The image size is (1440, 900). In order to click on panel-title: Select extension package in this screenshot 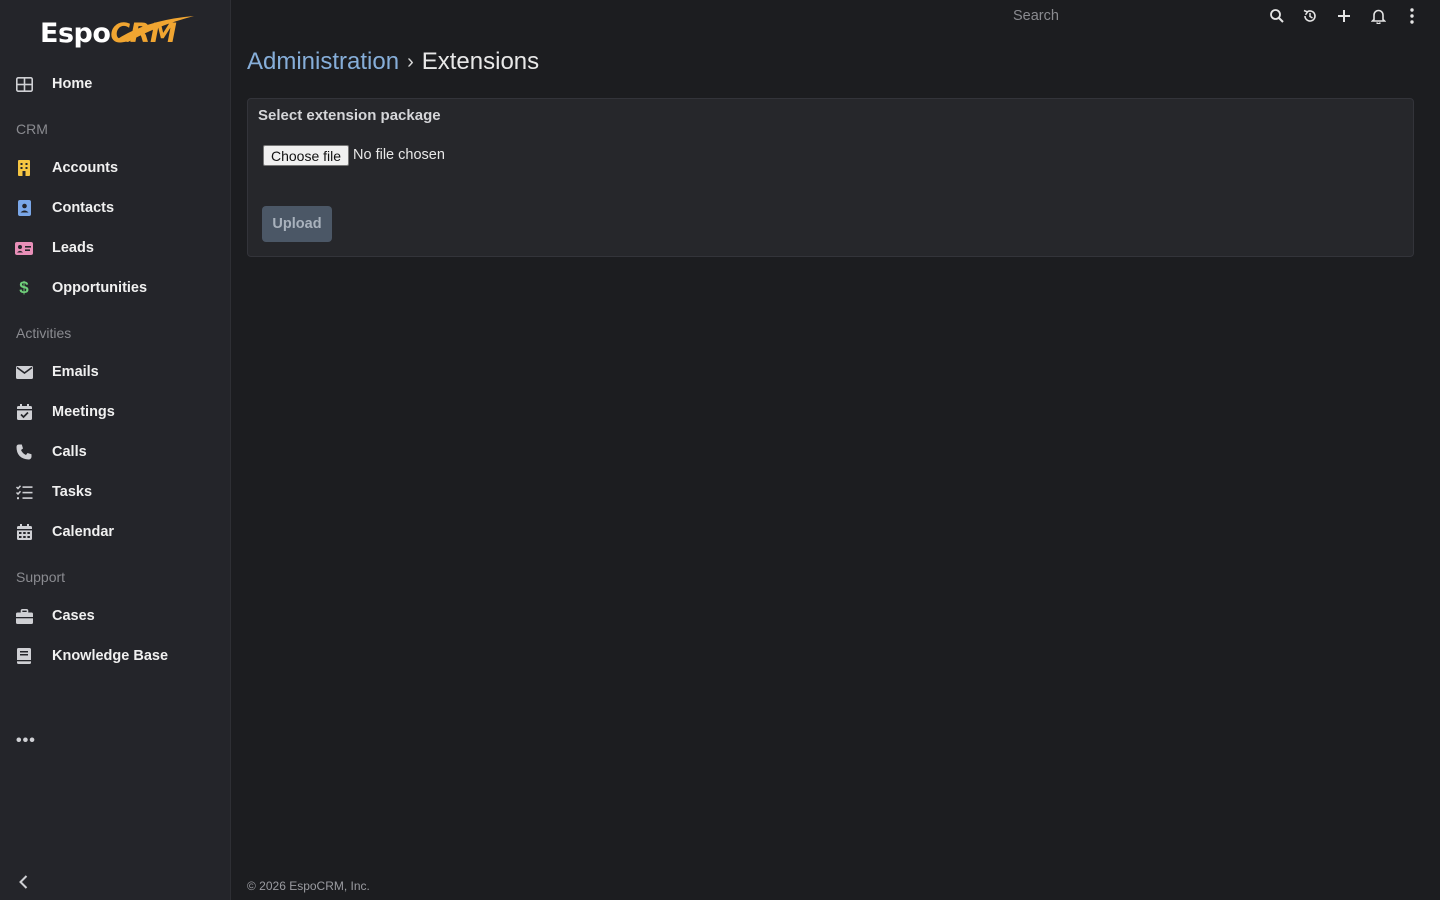, I will do `click(349, 115)`.